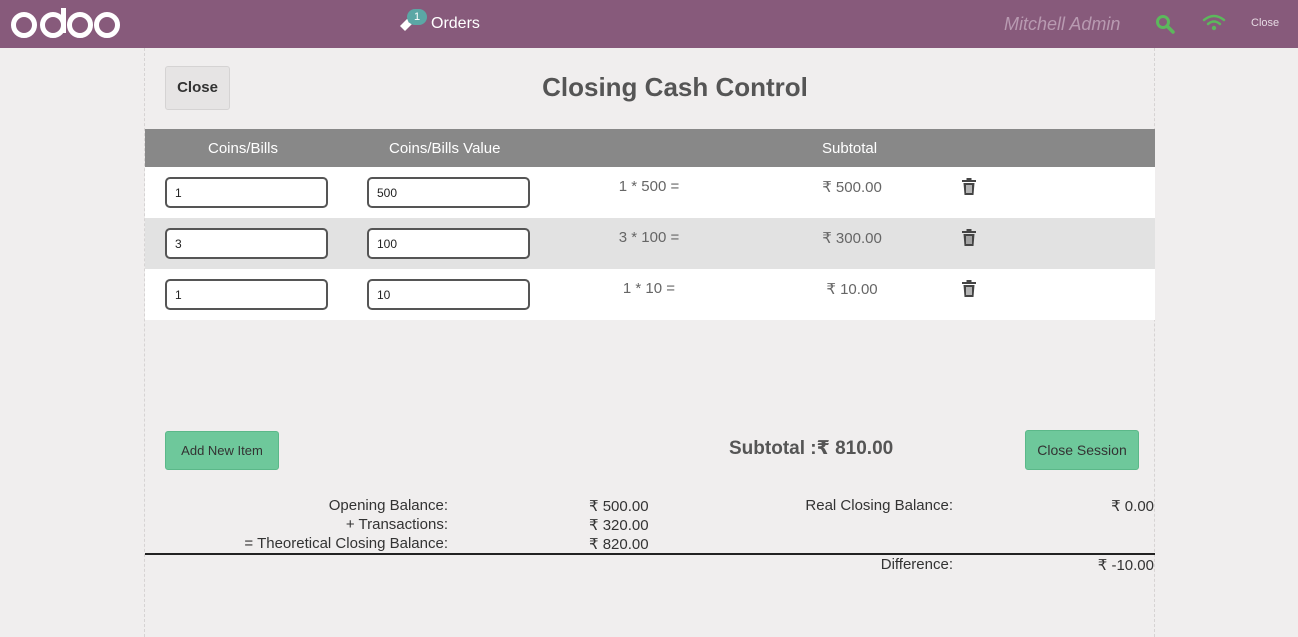  Describe the element at coordinates (649, 186) in the screenshot. I see `row-formula: 1 * 500 =` at that location.